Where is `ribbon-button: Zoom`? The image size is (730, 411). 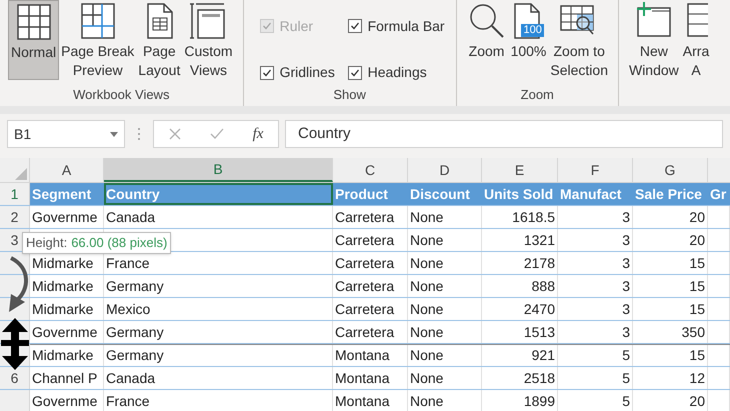
ribbon-button: Zoom is located at coordinates (486, 40).